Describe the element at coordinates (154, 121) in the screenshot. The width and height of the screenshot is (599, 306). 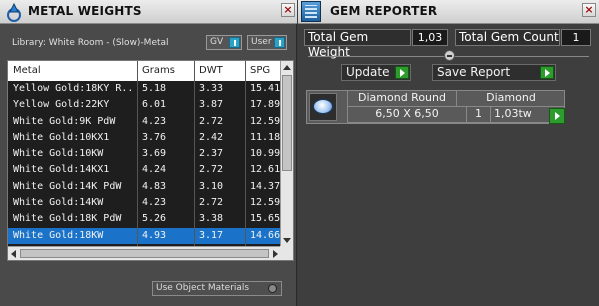
I see `grams-cell: 4.23` at that location.